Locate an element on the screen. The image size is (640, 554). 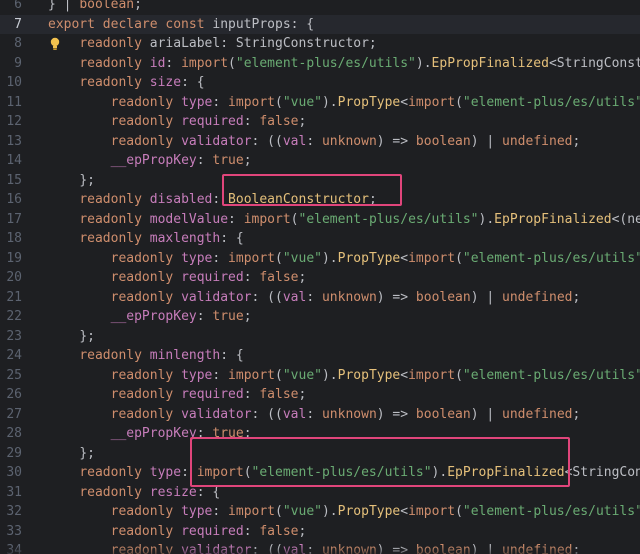
code-line: 26 readonly required: false; is located at coordinates (320, 395).